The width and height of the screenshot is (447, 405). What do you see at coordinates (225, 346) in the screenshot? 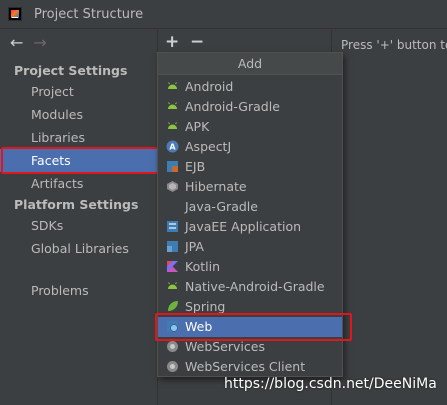
I see `menu-item-label: WebServices` at bounding box center [225, 346].